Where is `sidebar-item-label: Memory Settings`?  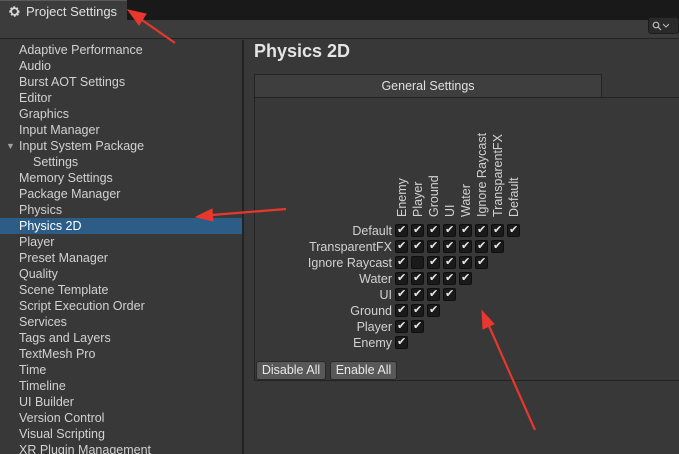
sidebar-item-label: Memory Settings is located at coordinates (66, 178).